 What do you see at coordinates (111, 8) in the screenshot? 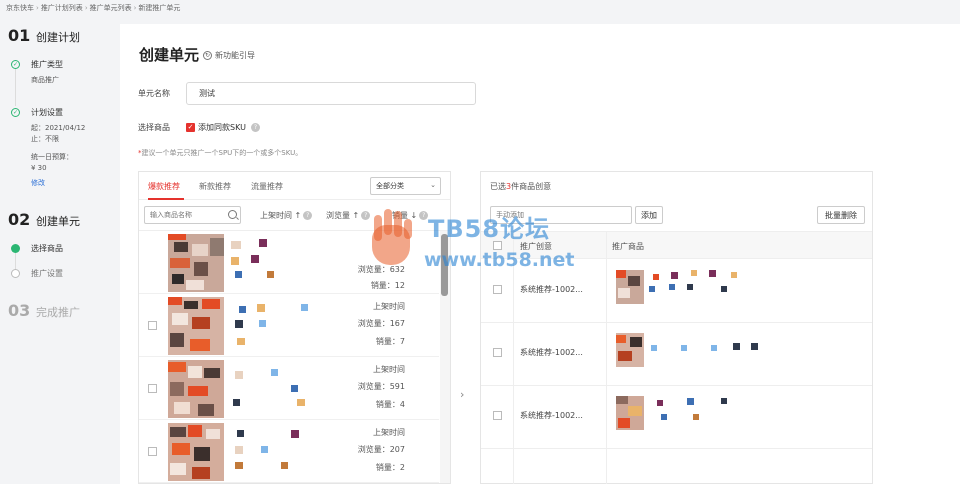
I see `breadcrumb-item: 推广单元列表` at bounding box center [111, 8].